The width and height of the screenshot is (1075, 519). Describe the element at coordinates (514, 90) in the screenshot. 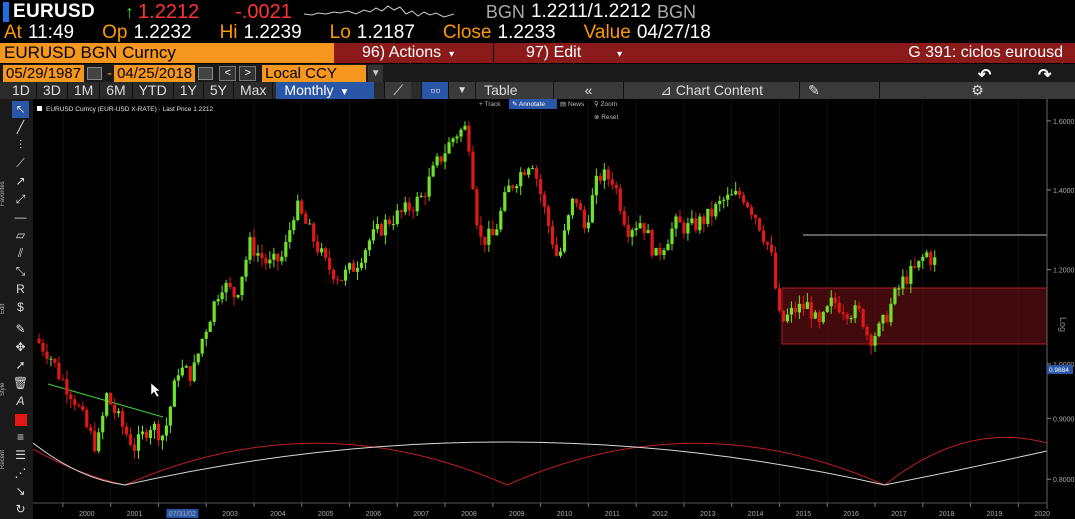

I see `table-button: Table` at that location.